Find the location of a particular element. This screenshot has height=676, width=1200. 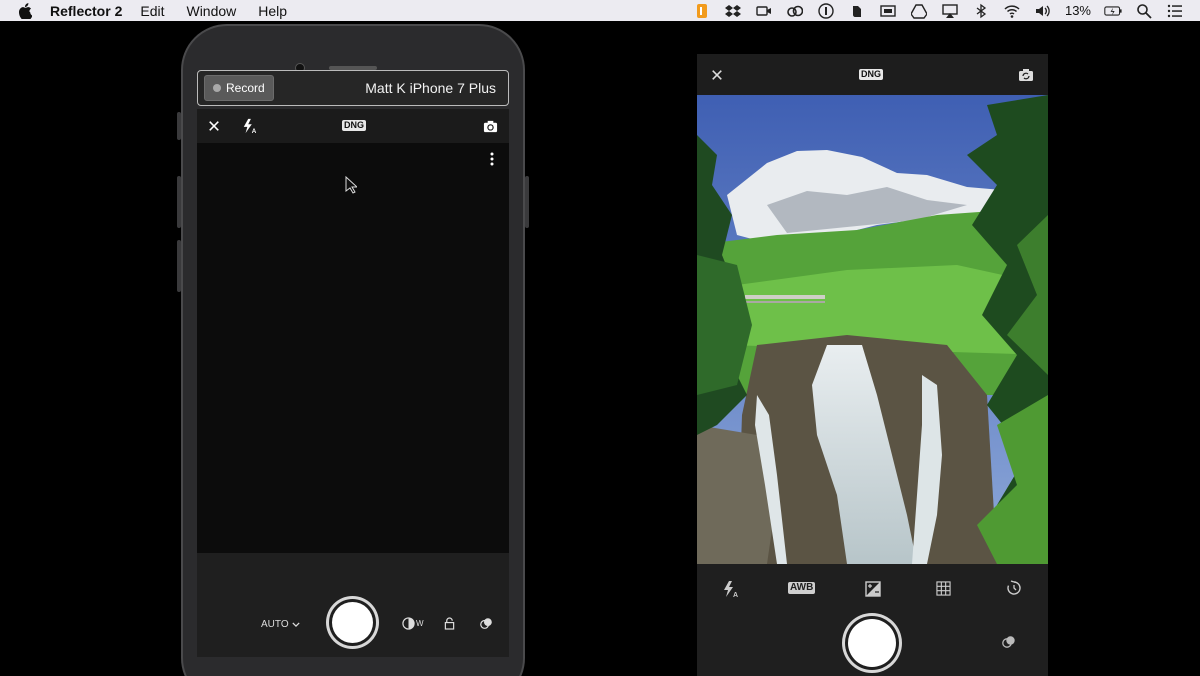

preview-bottom-bar: A AWB is located at coordinates (872, 620).